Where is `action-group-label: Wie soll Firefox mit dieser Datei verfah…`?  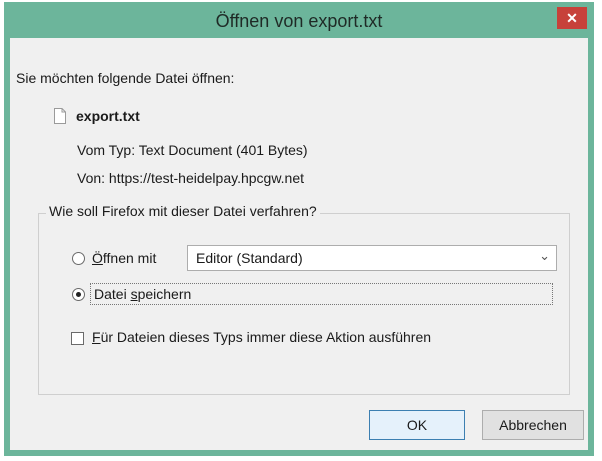
action-group-label: Wie soll Firefox mit dieser Datei verfah… is located at coordinates (183, 211).